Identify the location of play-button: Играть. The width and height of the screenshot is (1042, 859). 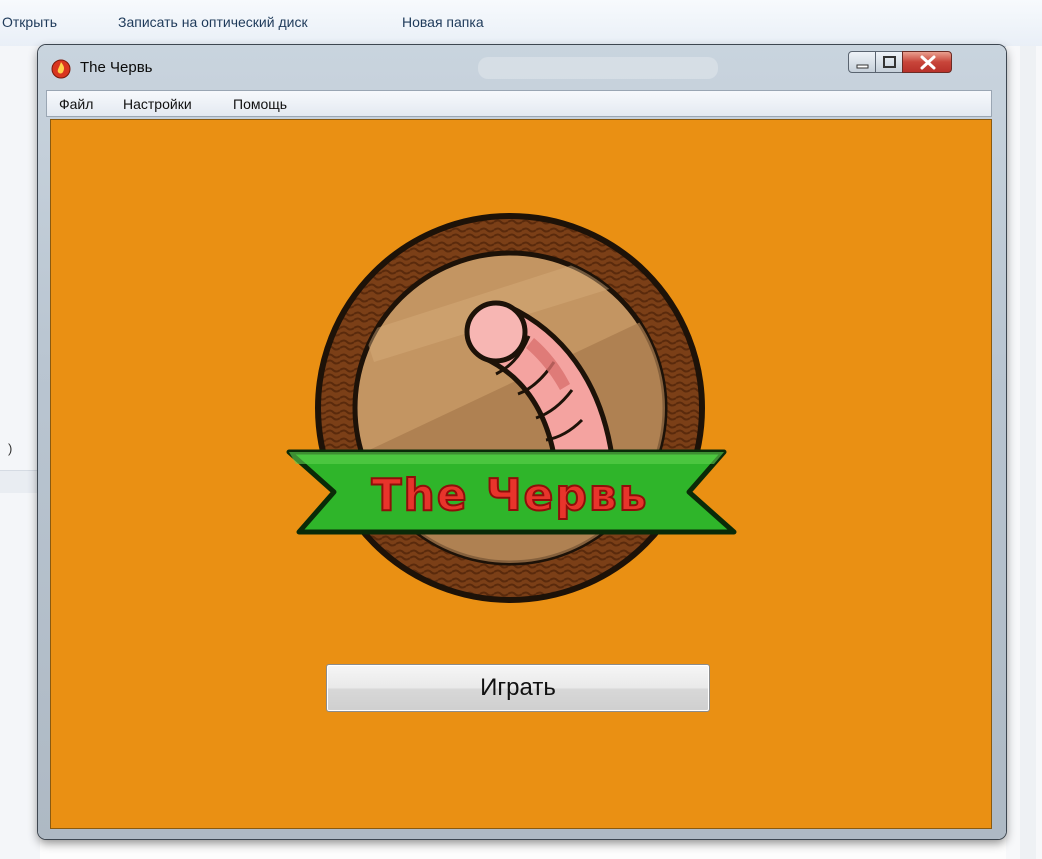
(518, 688).